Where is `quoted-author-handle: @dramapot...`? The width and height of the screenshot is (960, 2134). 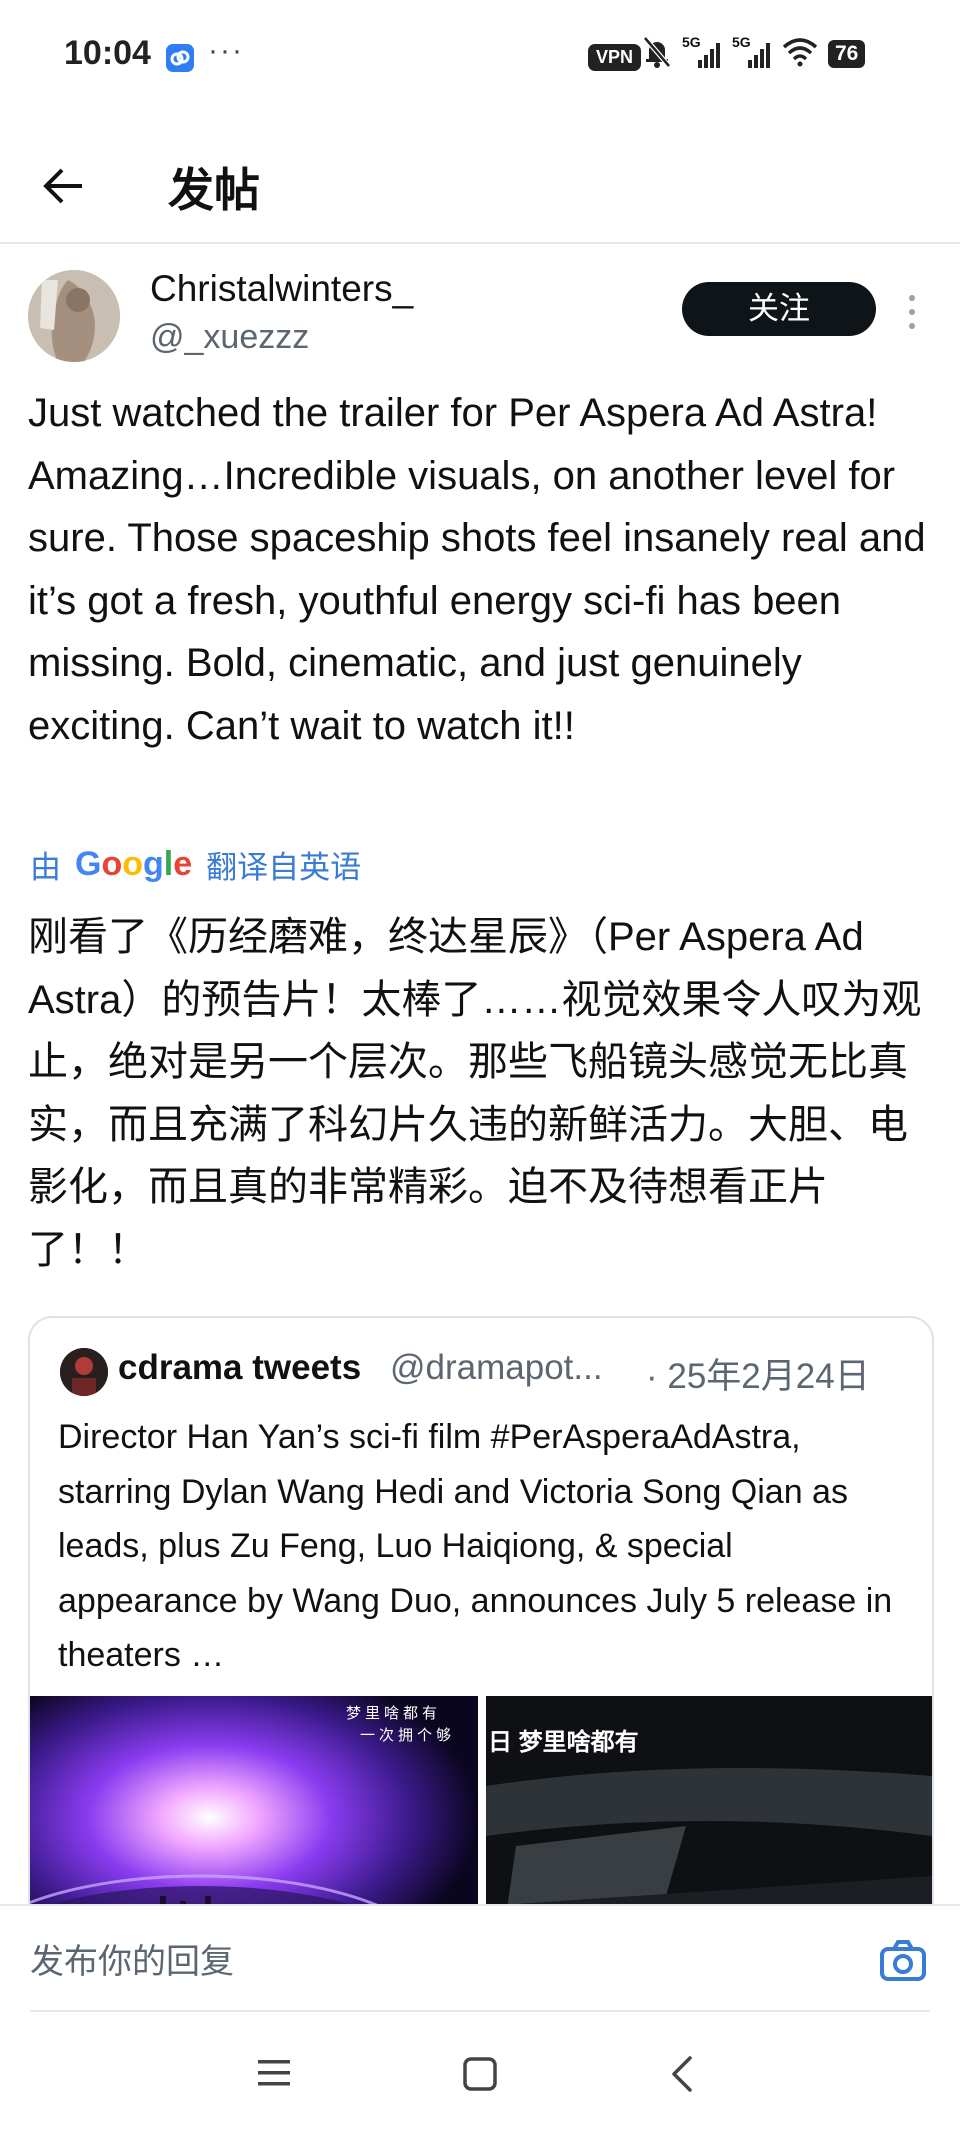
quoted-author-handle: @dramapot... is located at coordinates (496, 1367).